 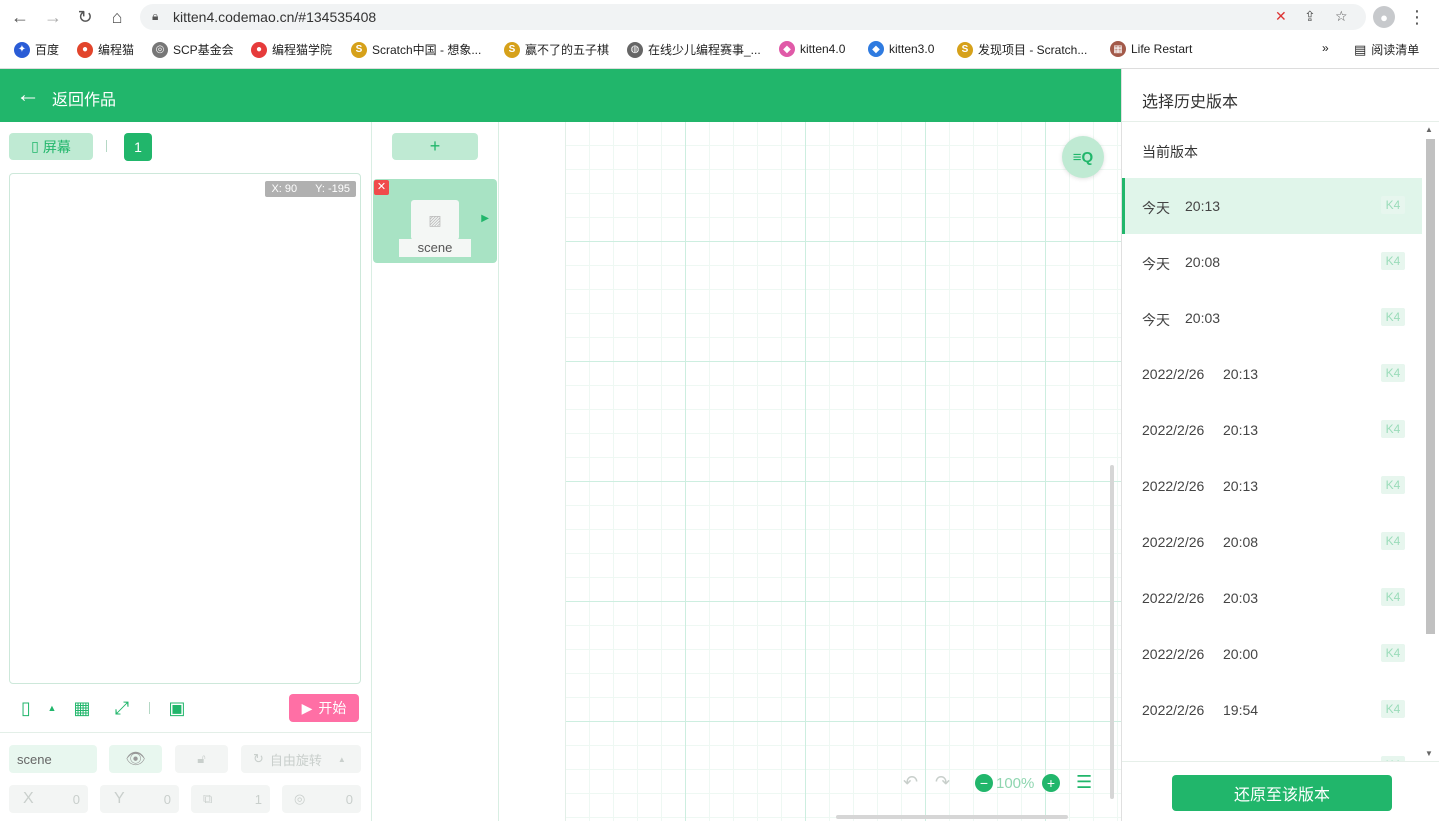 What do you see at coordinates (556, 49) in the screenshot?
I see `bookmark-item: S 赢不了的五子棋` at bounding box center [556, 49].